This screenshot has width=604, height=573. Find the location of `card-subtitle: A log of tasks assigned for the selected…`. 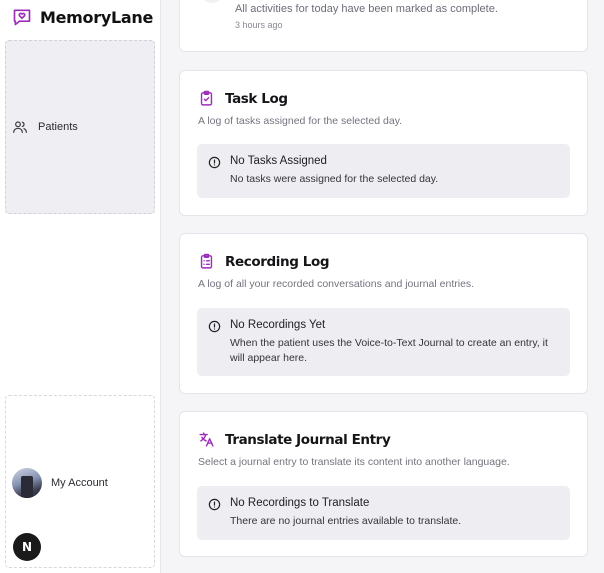

card-subtitle: A log of tasks assigned for the selected… is located at coordinates (300, 121).